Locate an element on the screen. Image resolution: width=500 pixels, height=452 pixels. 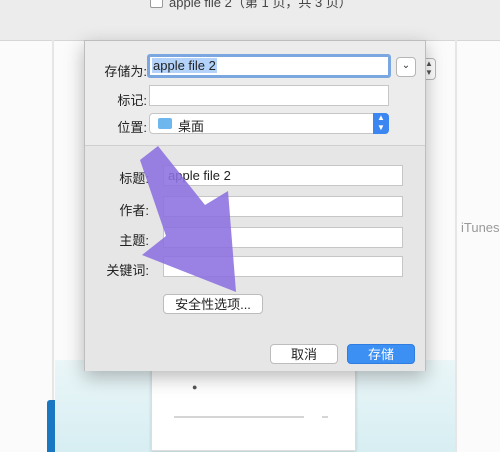
annotation-arrow is located at coordinates (188, 219).